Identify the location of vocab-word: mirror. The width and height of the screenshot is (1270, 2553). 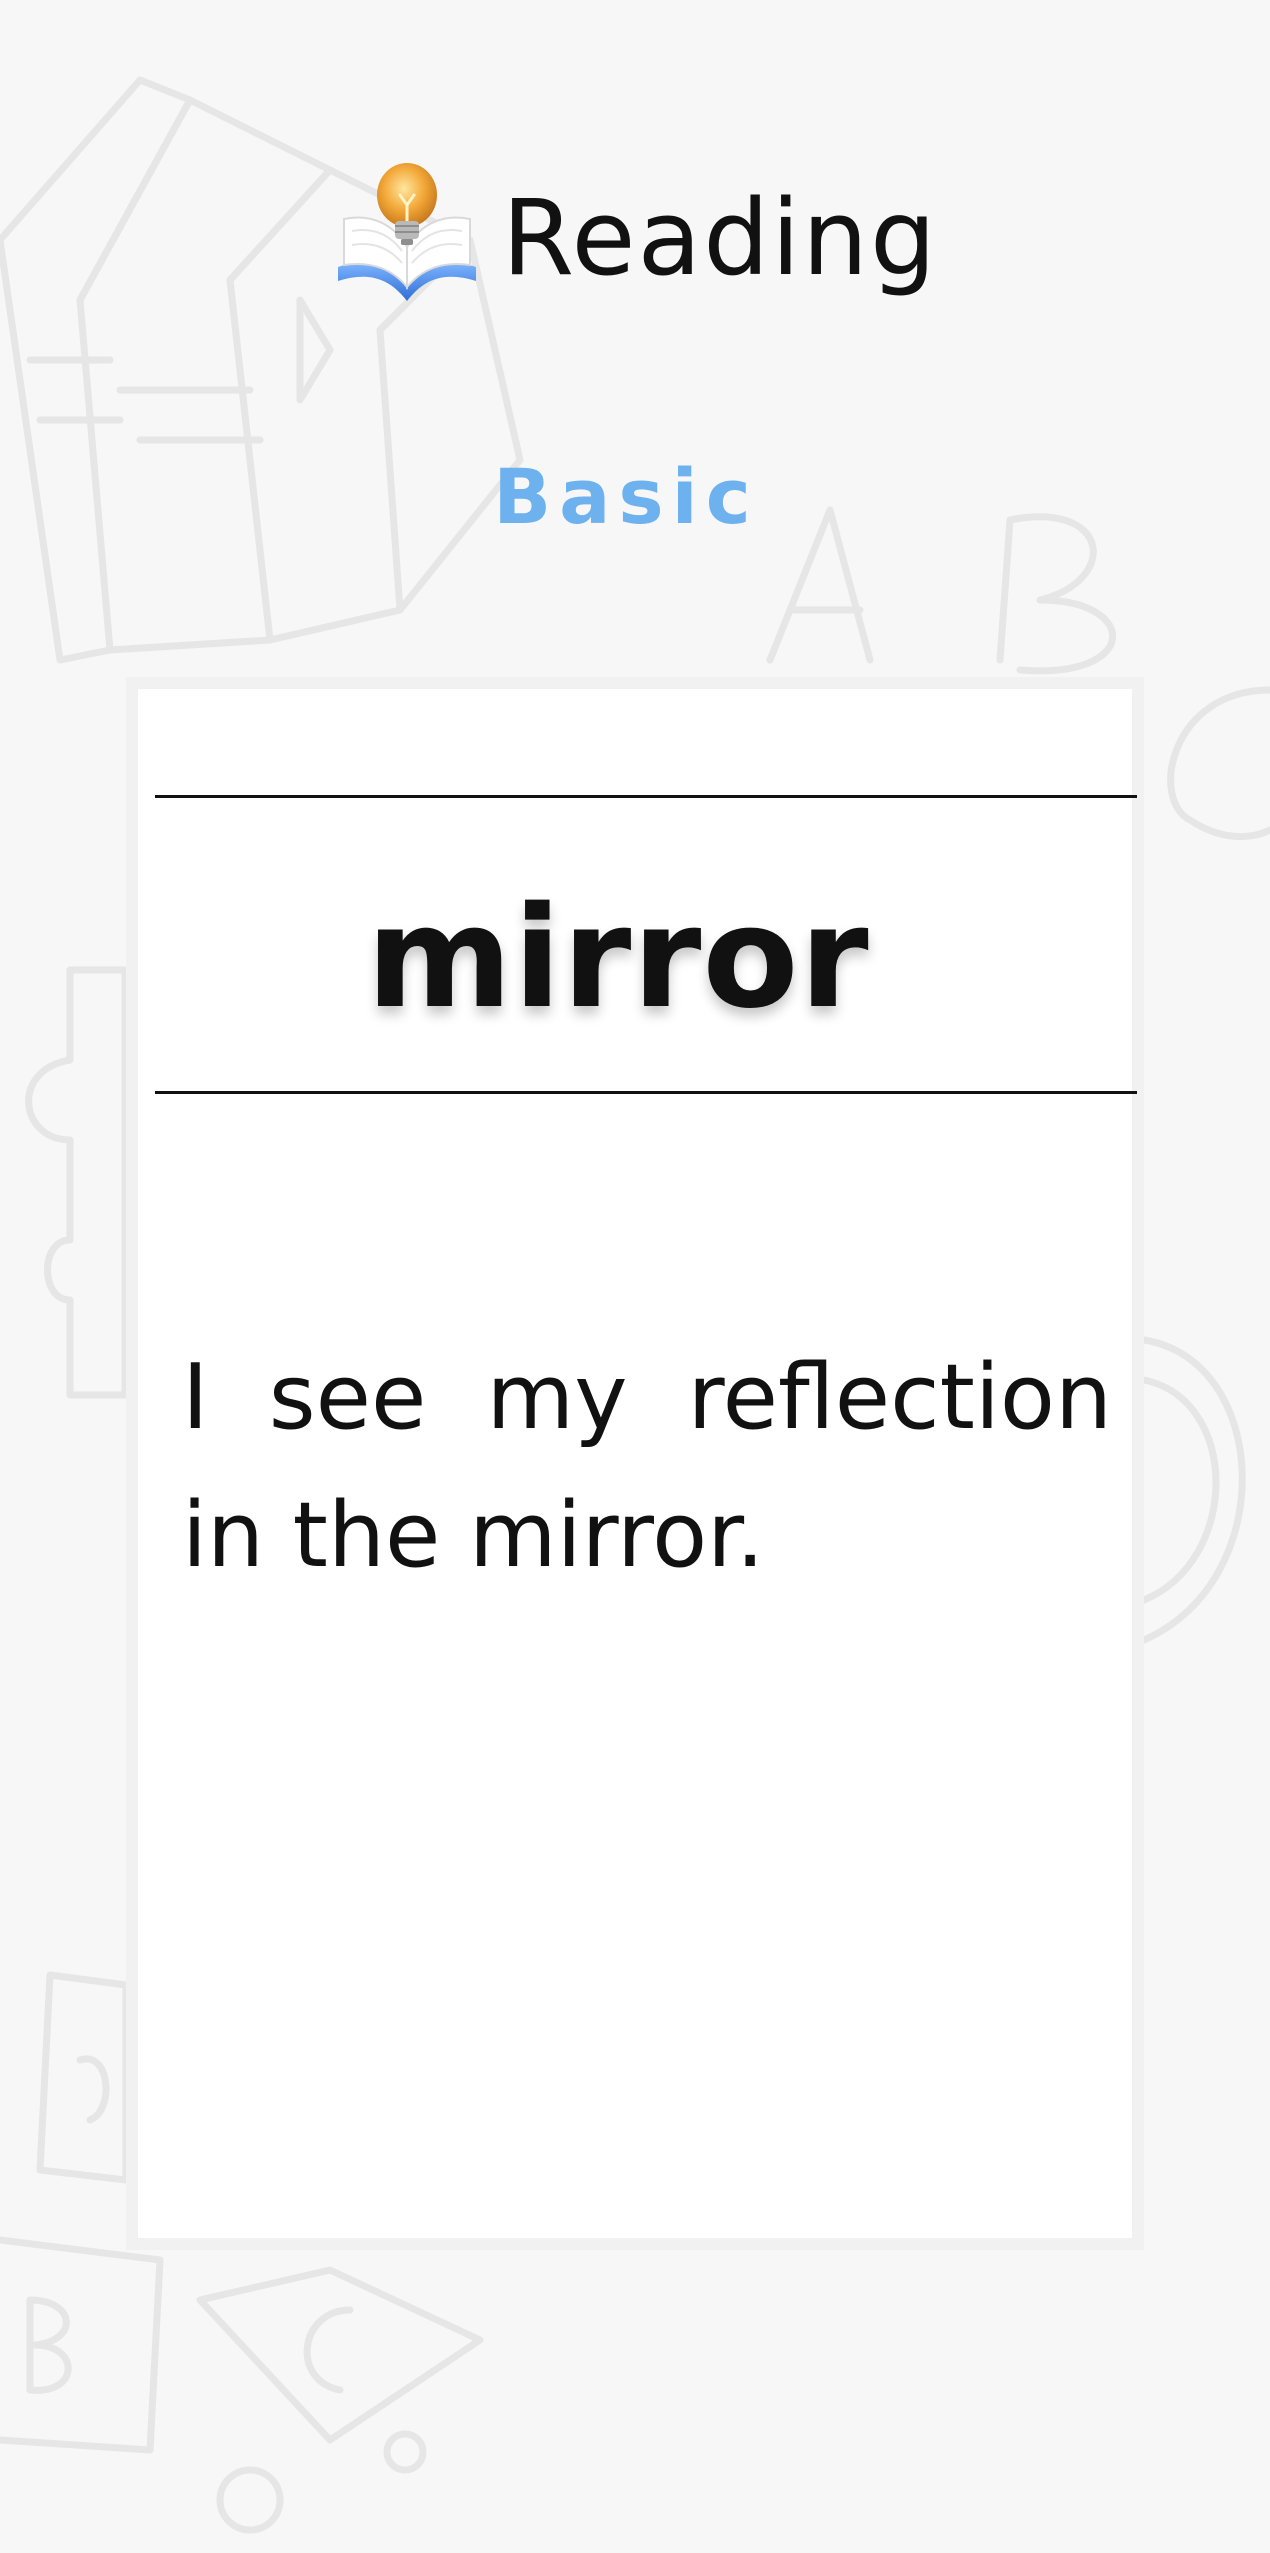
(618, 958).